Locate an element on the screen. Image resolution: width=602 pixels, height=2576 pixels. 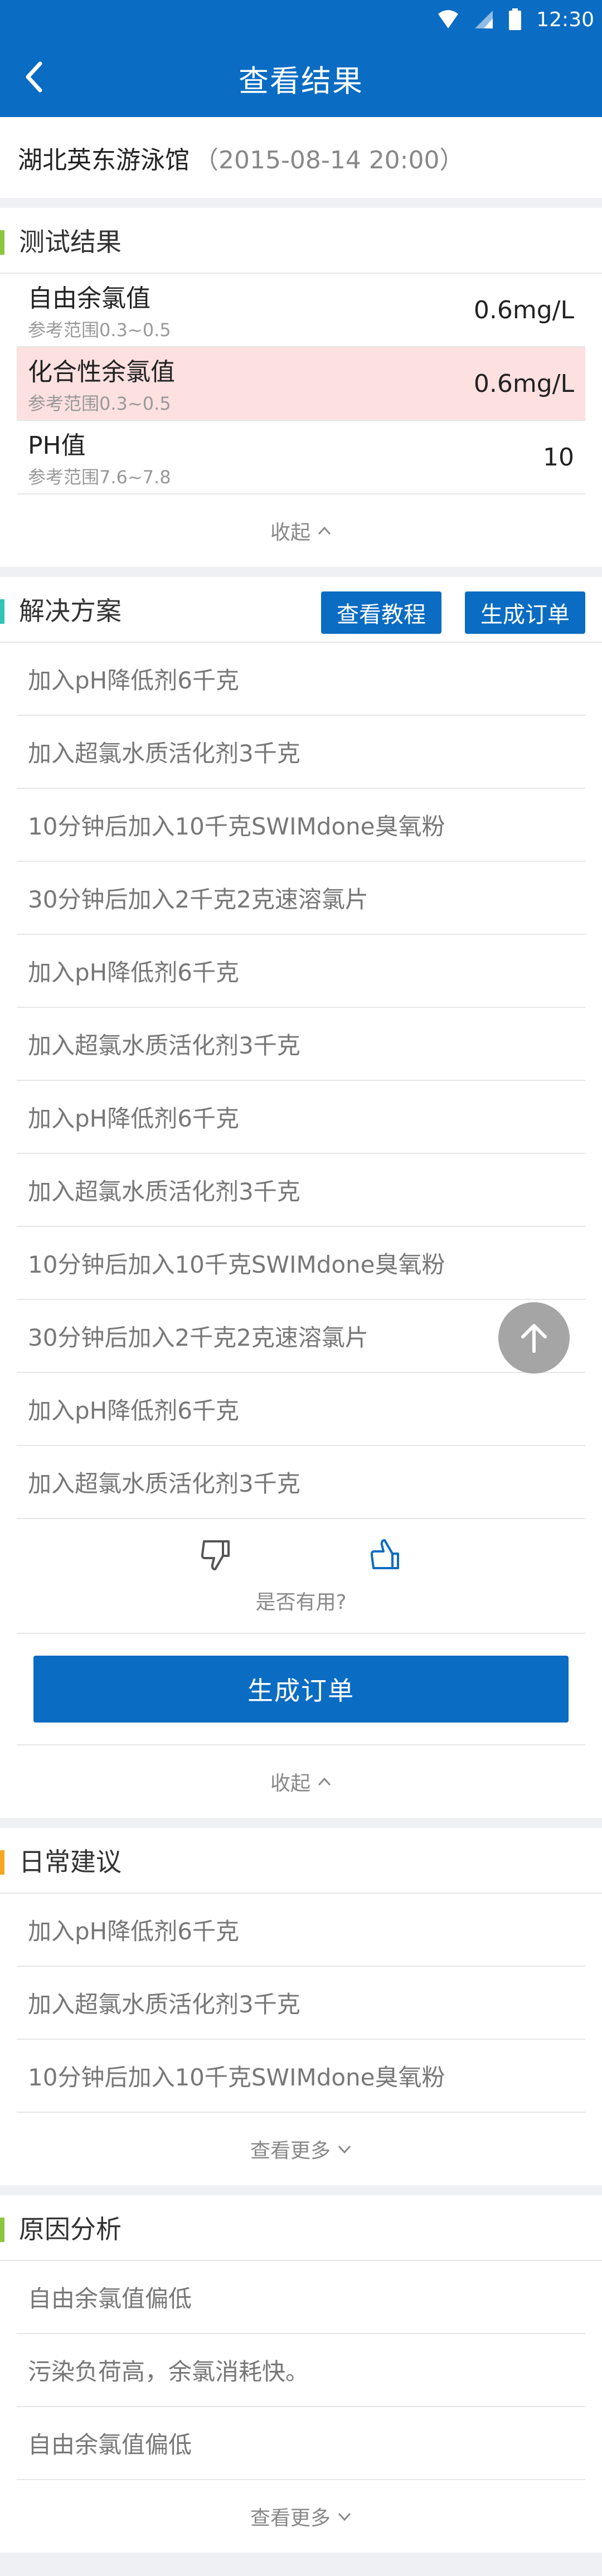
view-tutorial-button: 查看教程 is located at coordinates (381, 613).